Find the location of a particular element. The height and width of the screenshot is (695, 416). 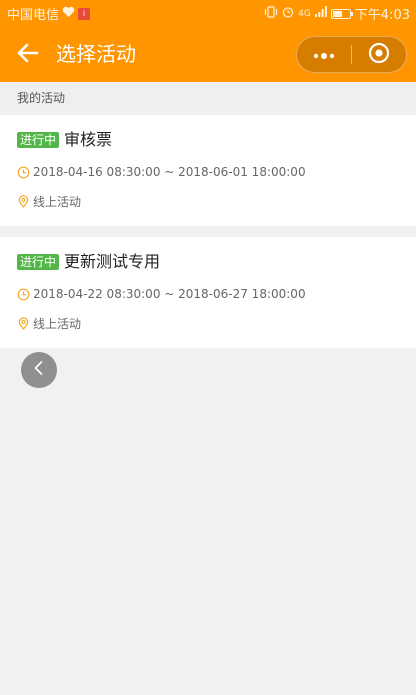

chevron-left-icon is located at coordinates (39, 370).